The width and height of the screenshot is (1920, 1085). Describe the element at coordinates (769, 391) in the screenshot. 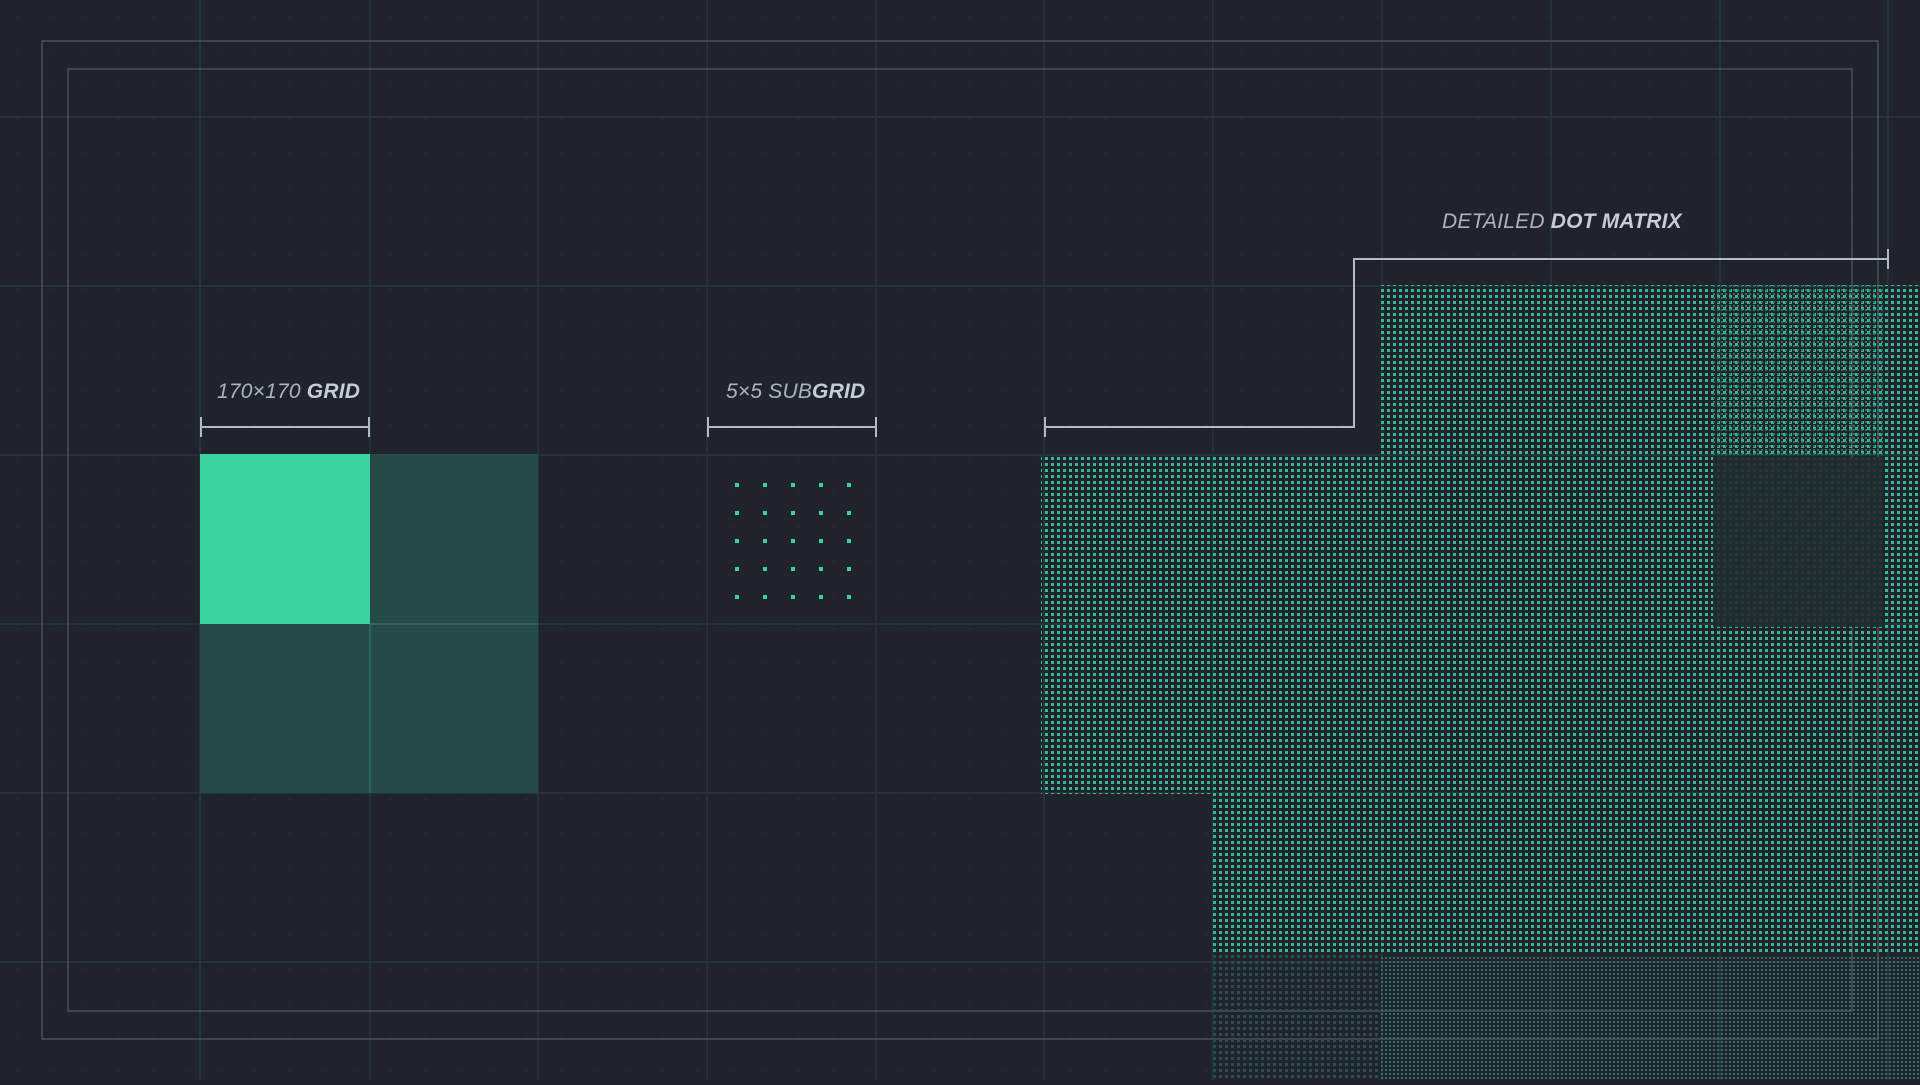

I see `subgrid-label-prefix: 5×5 SUB` at that location.